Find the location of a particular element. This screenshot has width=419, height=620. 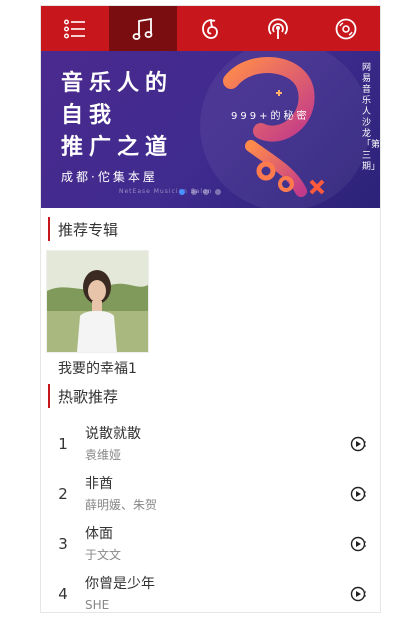

song-row: 4 你曾是少年 SHE is located at coordinates (210, 590).